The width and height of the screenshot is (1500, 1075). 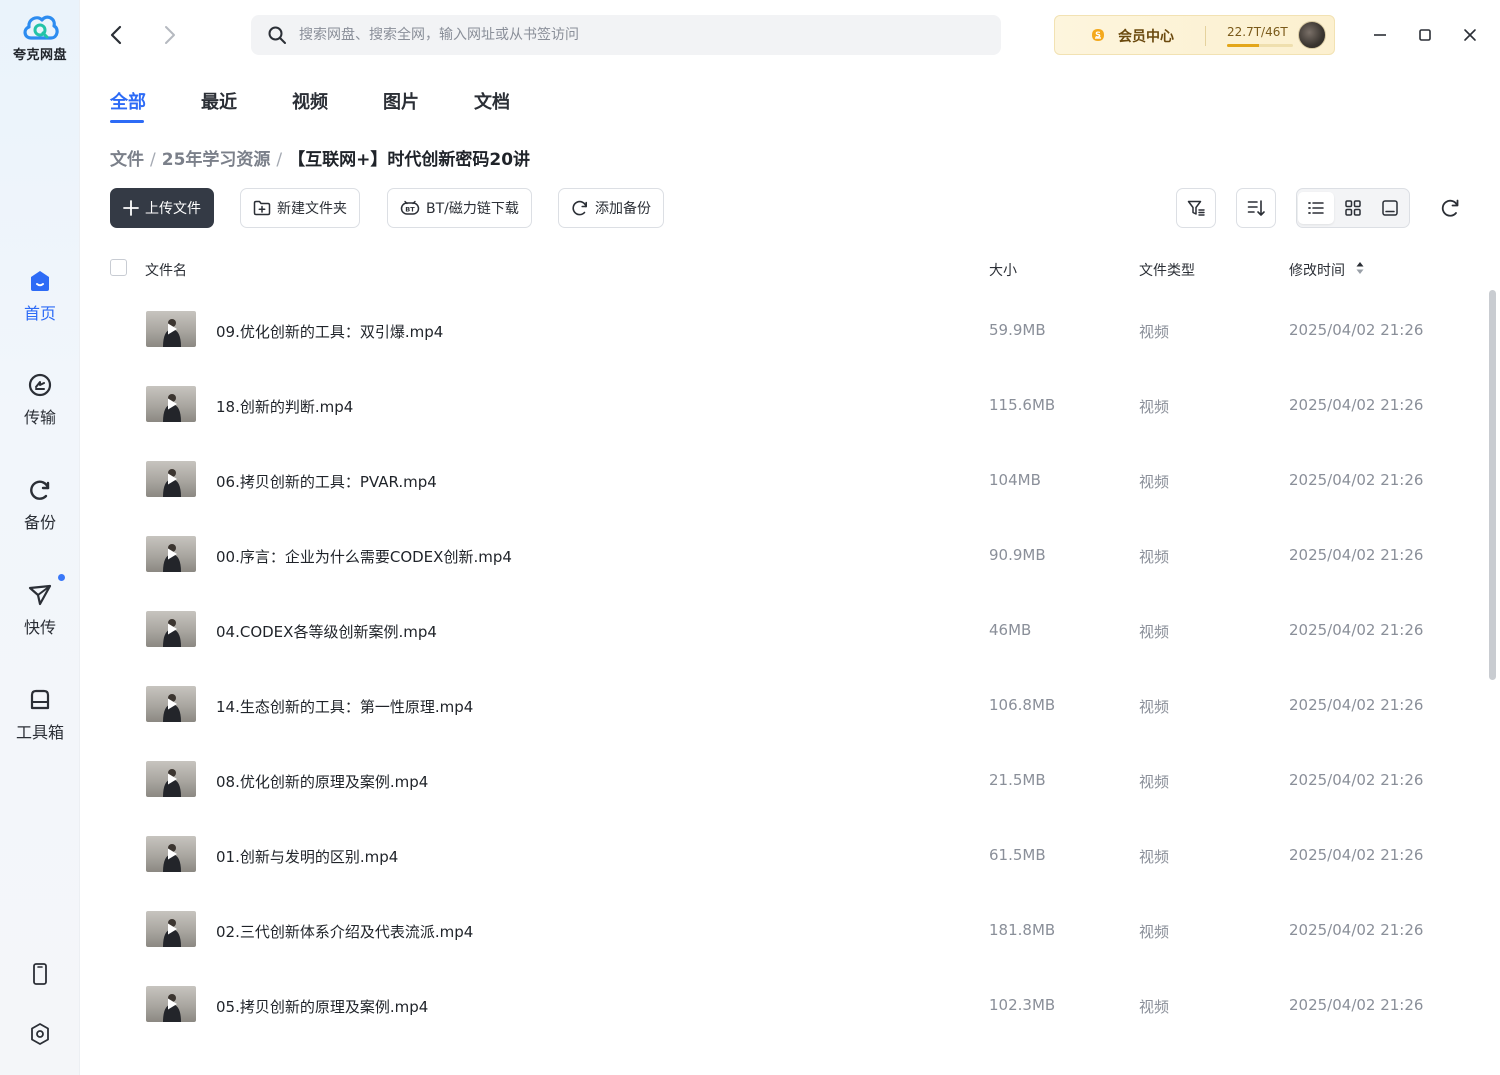 What do you see at coordinates (1146, 36) in the screenshot?
I see `vip-center-label: 会员中心` at bounding box center [1146, 36].